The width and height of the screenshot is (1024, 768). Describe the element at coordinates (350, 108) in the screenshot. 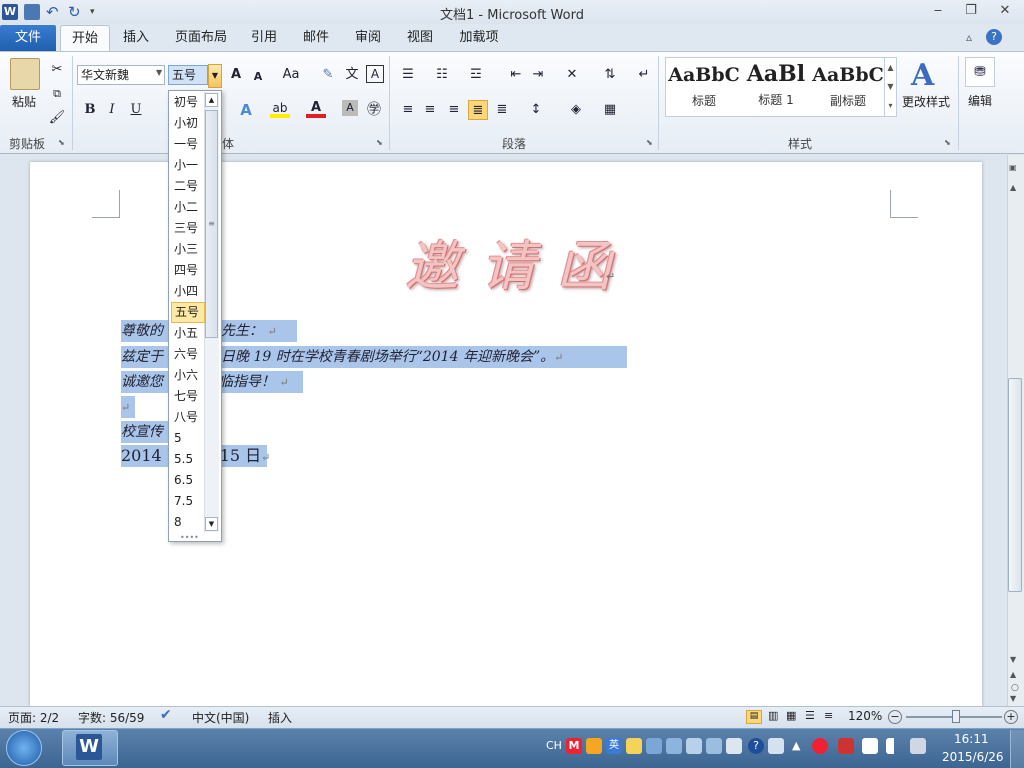

I see `char-shading-icon: A` at that location.